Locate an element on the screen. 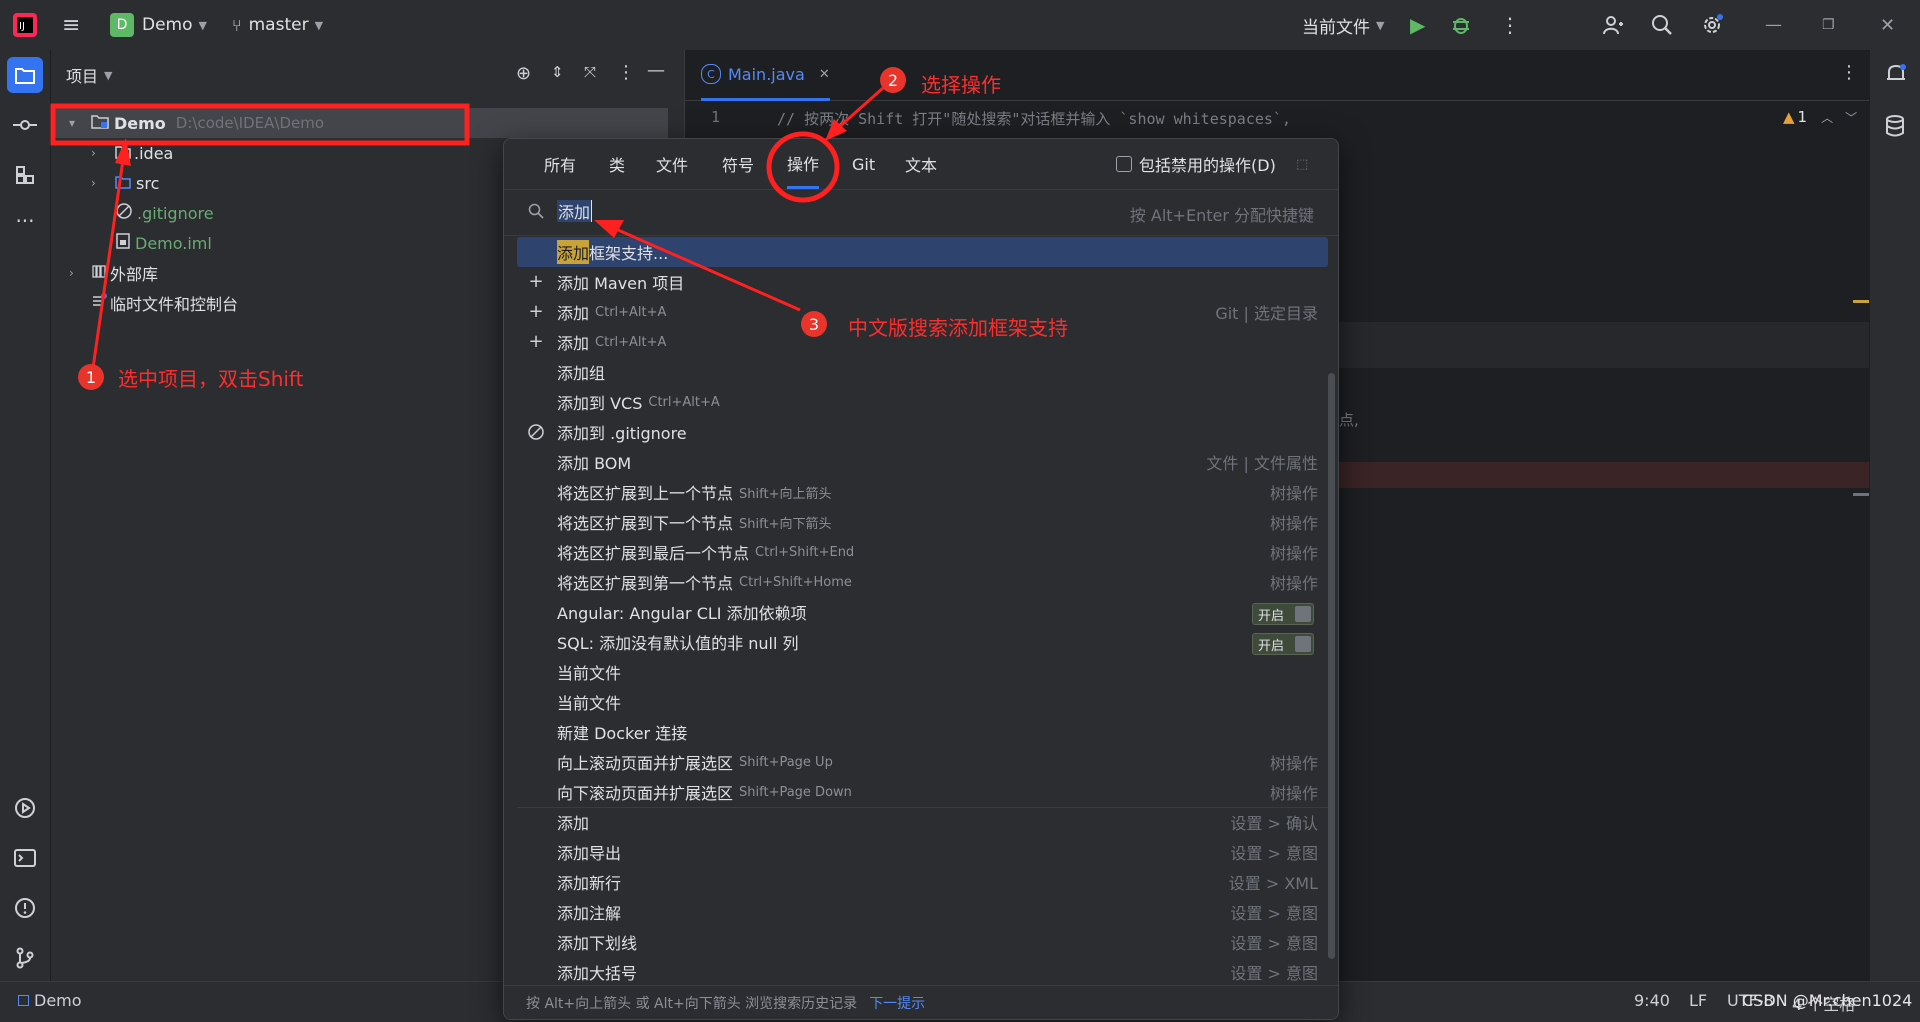  branch-switcher: ⑂ master ▼ is located at coordinates (277, 25).